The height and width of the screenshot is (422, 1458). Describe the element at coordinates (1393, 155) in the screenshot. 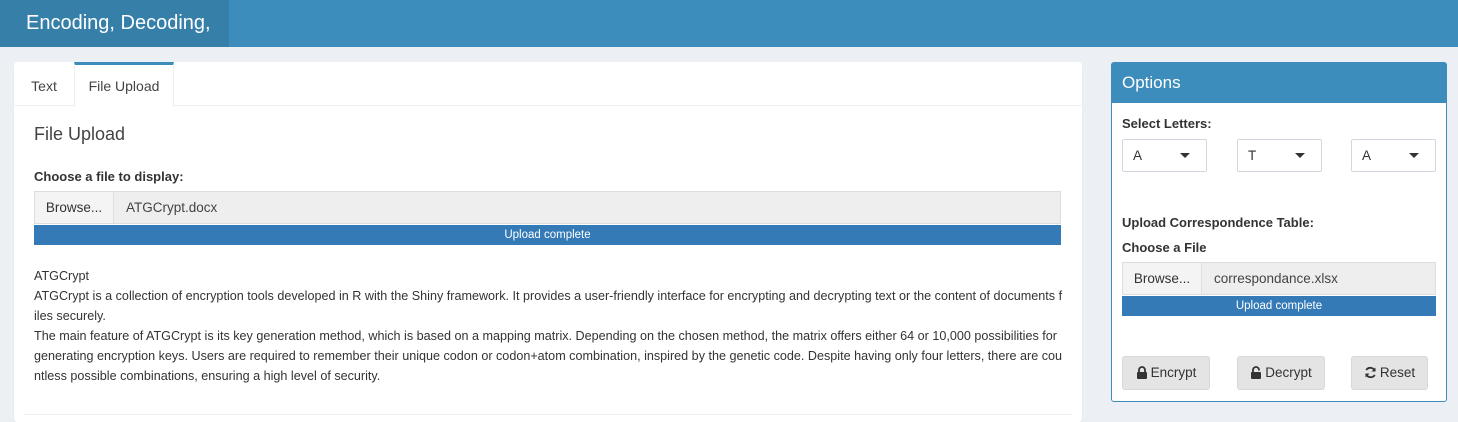

I see `letter-select-3: A` at that location.